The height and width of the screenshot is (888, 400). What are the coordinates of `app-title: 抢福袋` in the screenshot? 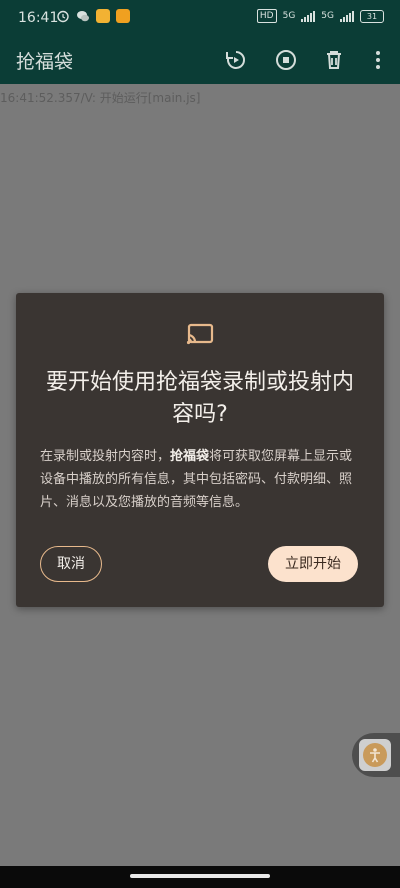 It's located at (45, 62).